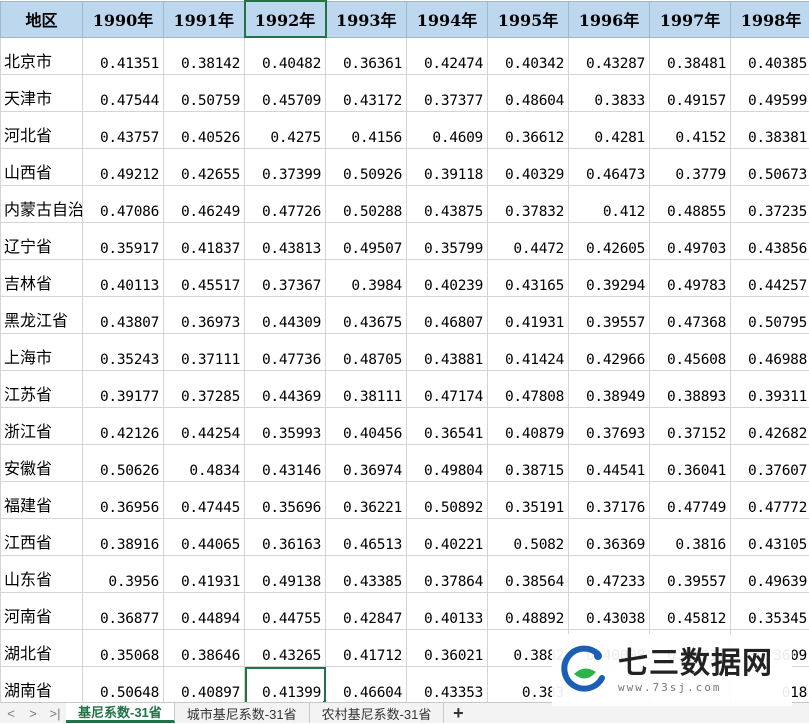  Describe the element at coordinates (528, 574) in the screenshot. I see `value-cell: 0.38564` at that location.